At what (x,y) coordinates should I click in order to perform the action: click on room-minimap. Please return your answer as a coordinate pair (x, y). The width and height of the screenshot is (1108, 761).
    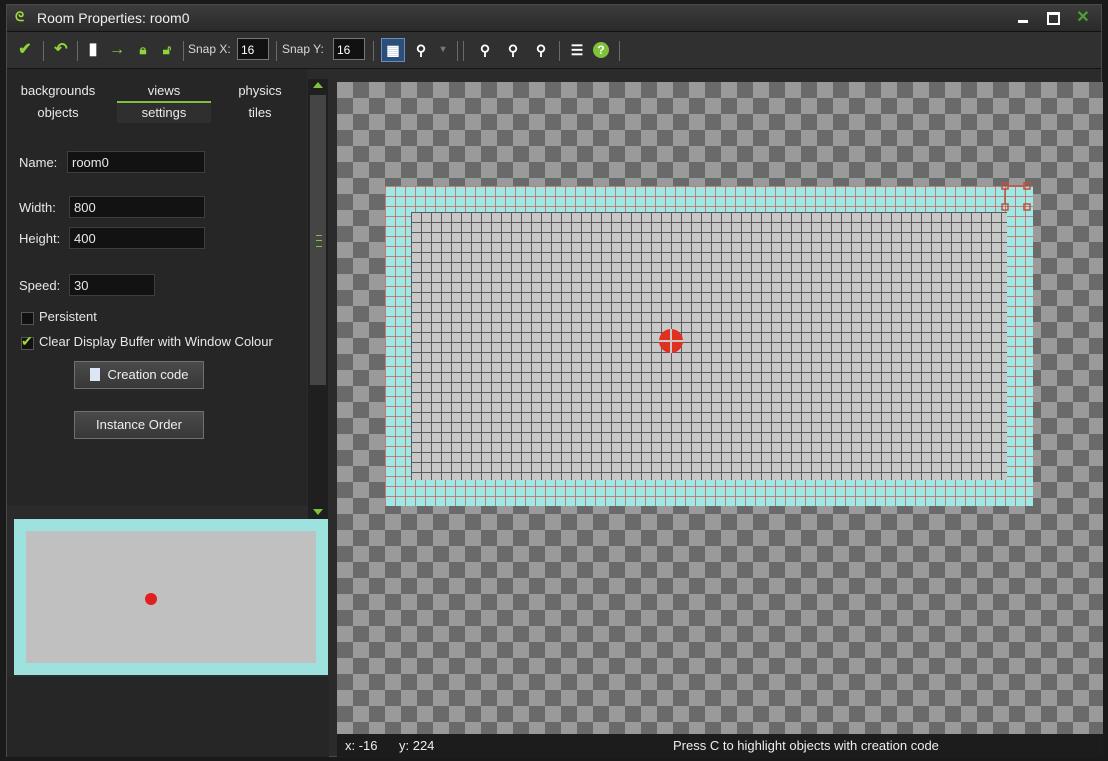
    Looking at the image, I should click on (171, 597).